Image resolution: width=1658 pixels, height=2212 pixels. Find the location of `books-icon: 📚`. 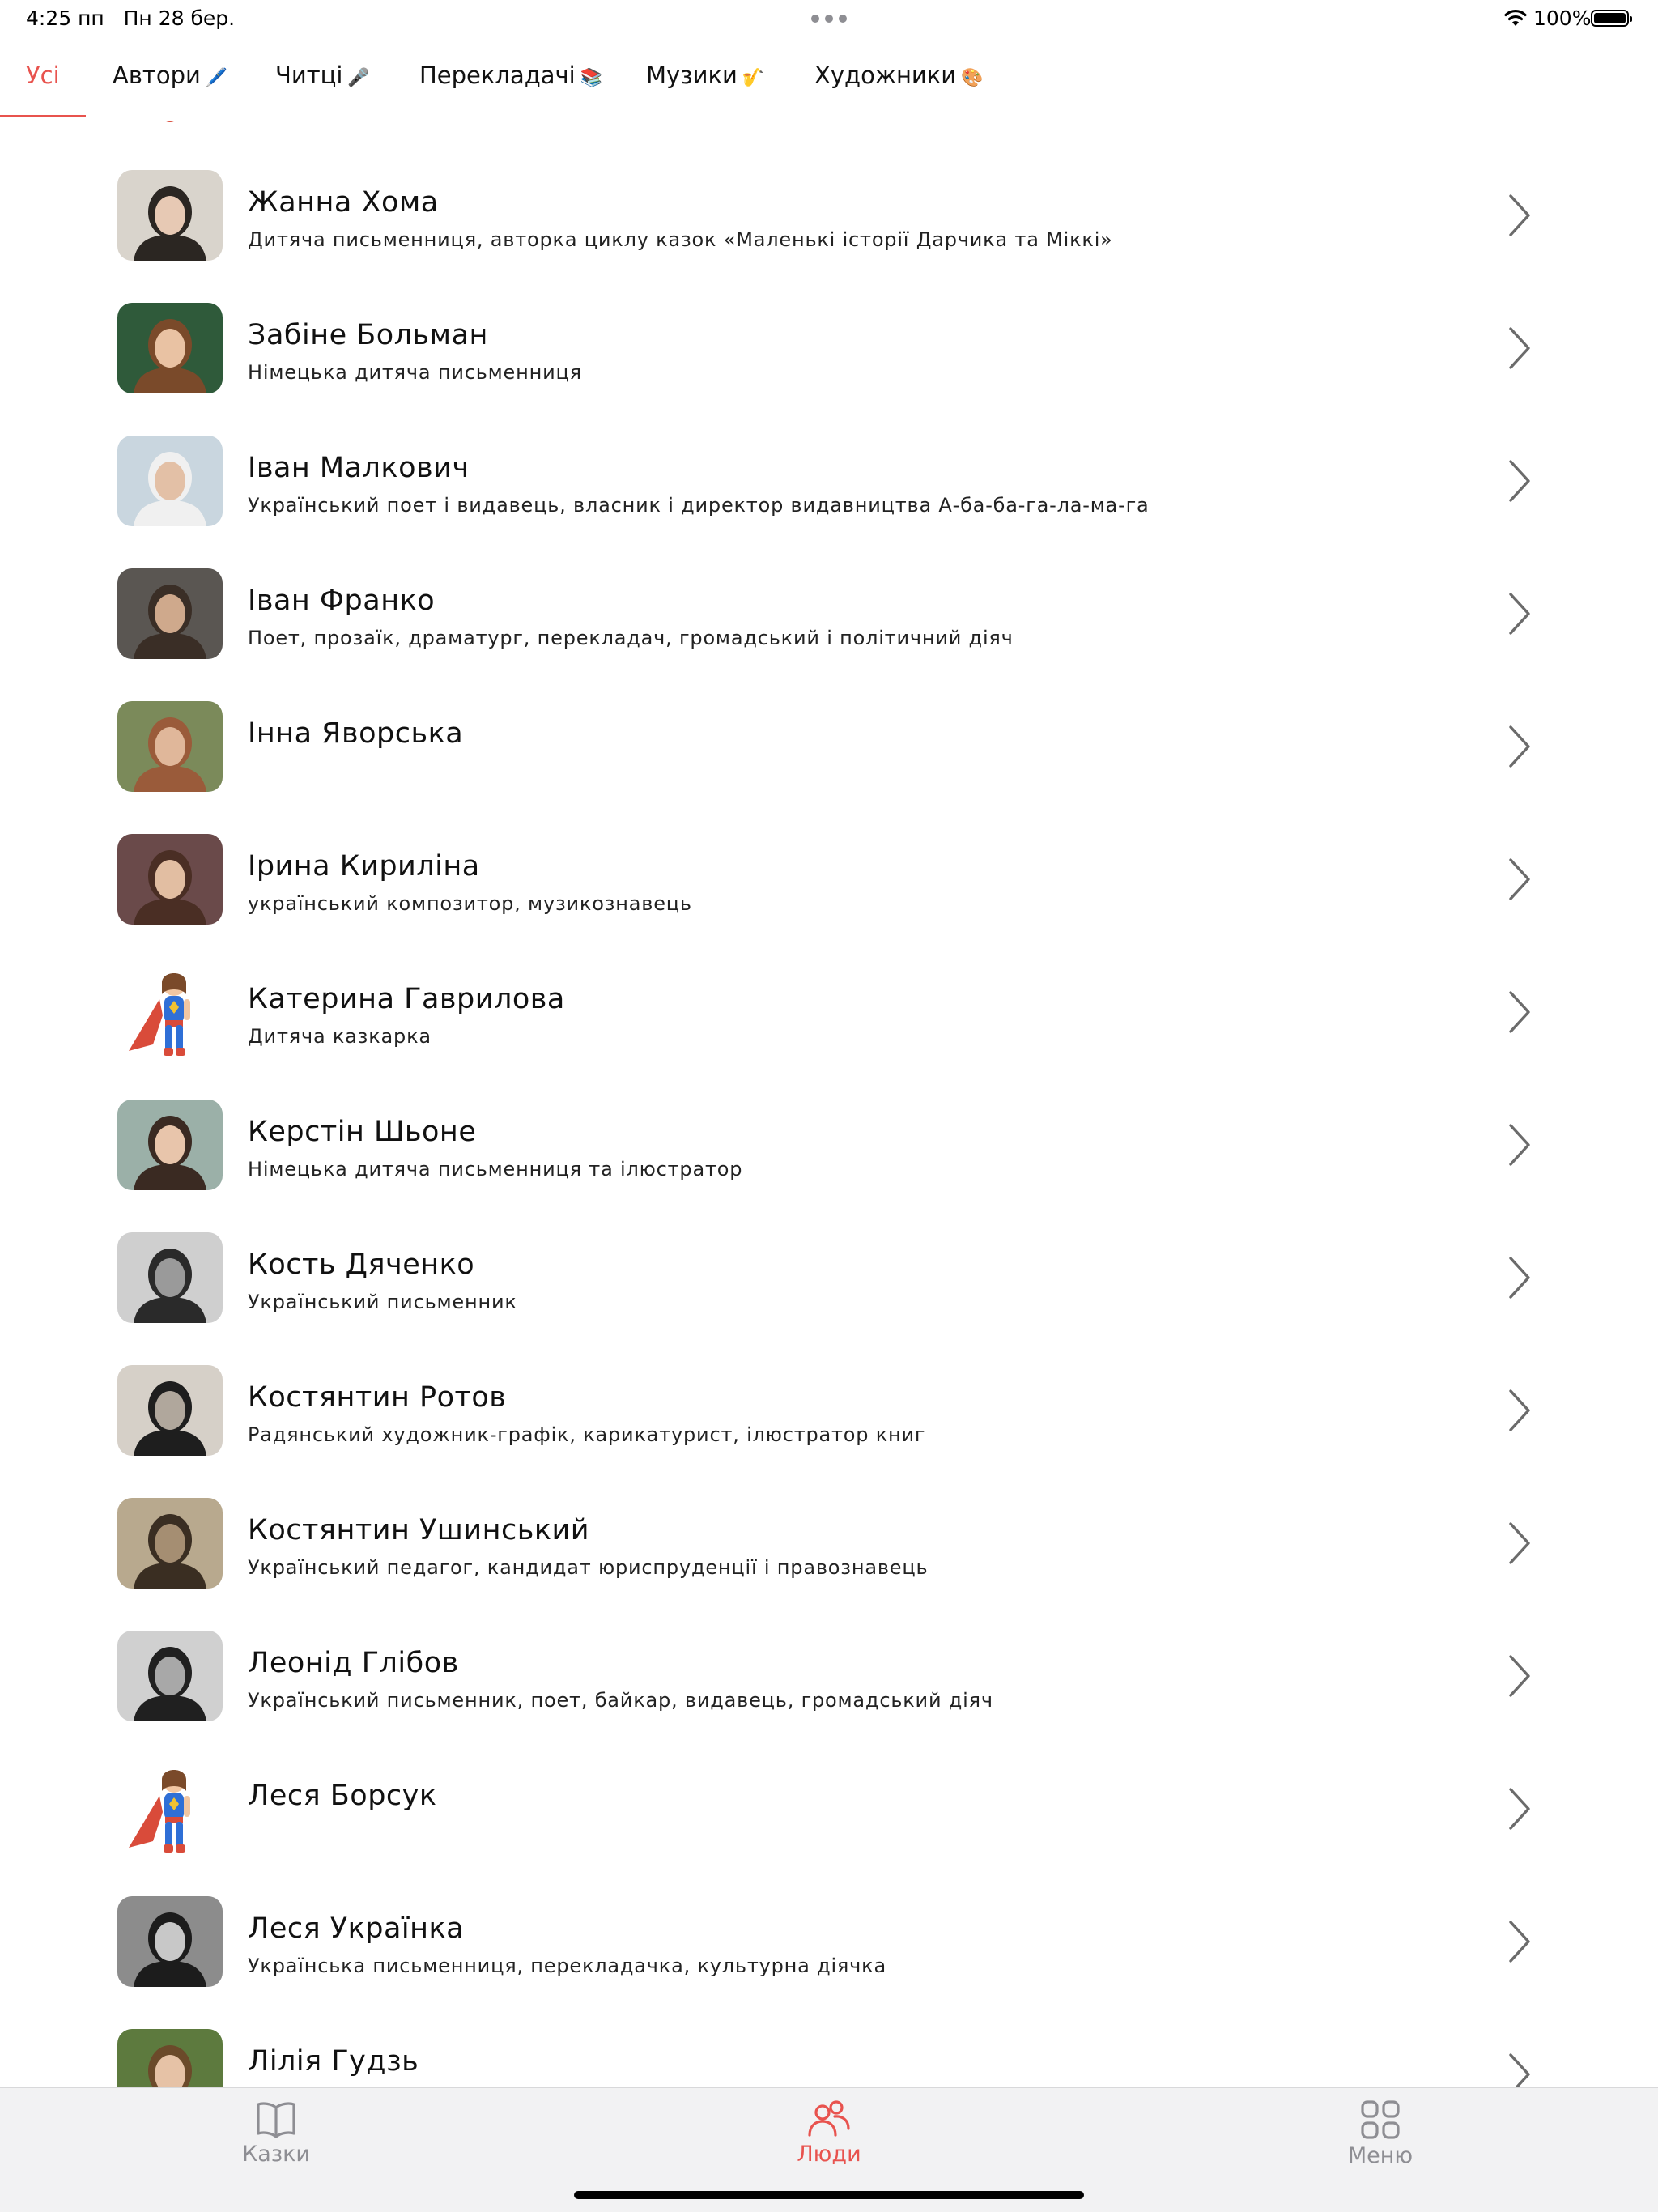

books-icon: 📚 is located at coordinates (591, 78).